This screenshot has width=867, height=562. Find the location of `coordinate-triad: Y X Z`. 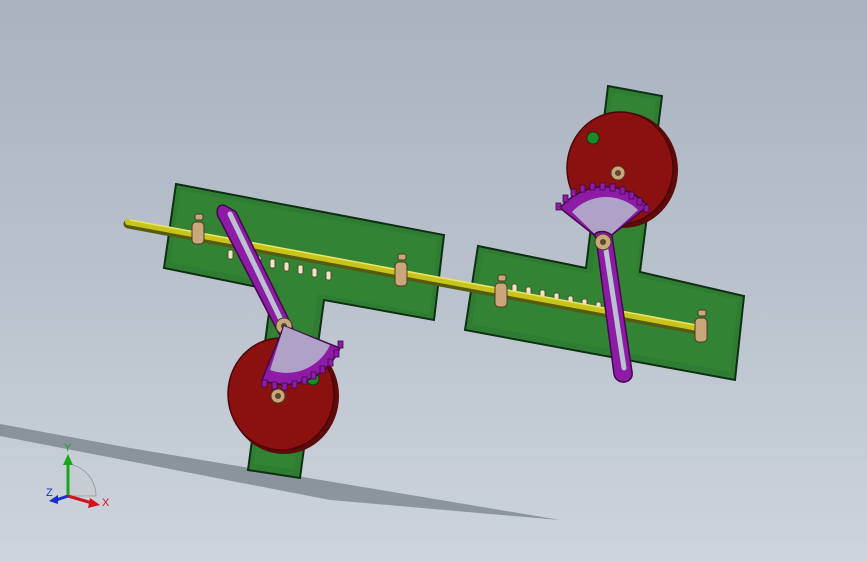

coordinate-triad: Y X Z is located at coordinates (80, 478).